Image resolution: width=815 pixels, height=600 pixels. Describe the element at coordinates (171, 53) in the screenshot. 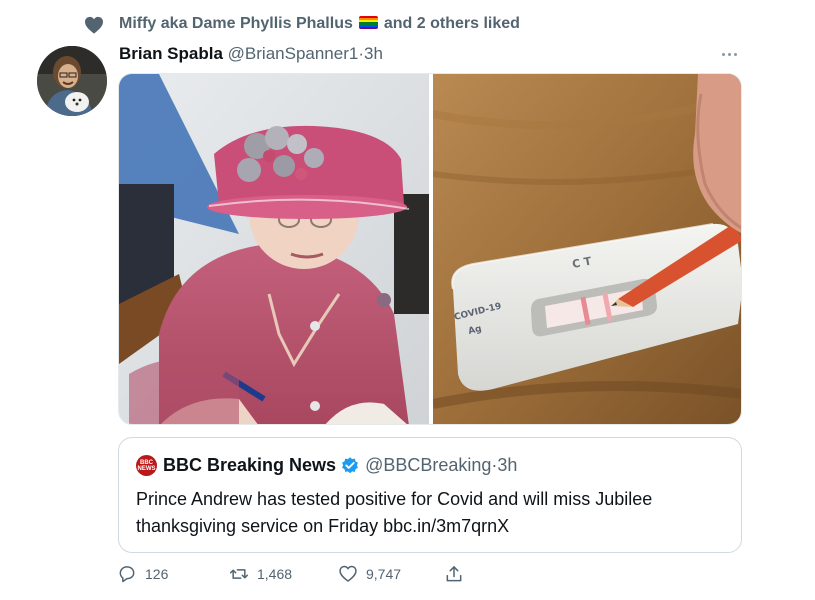

I see `author-name: Brian Spabla` at that location.